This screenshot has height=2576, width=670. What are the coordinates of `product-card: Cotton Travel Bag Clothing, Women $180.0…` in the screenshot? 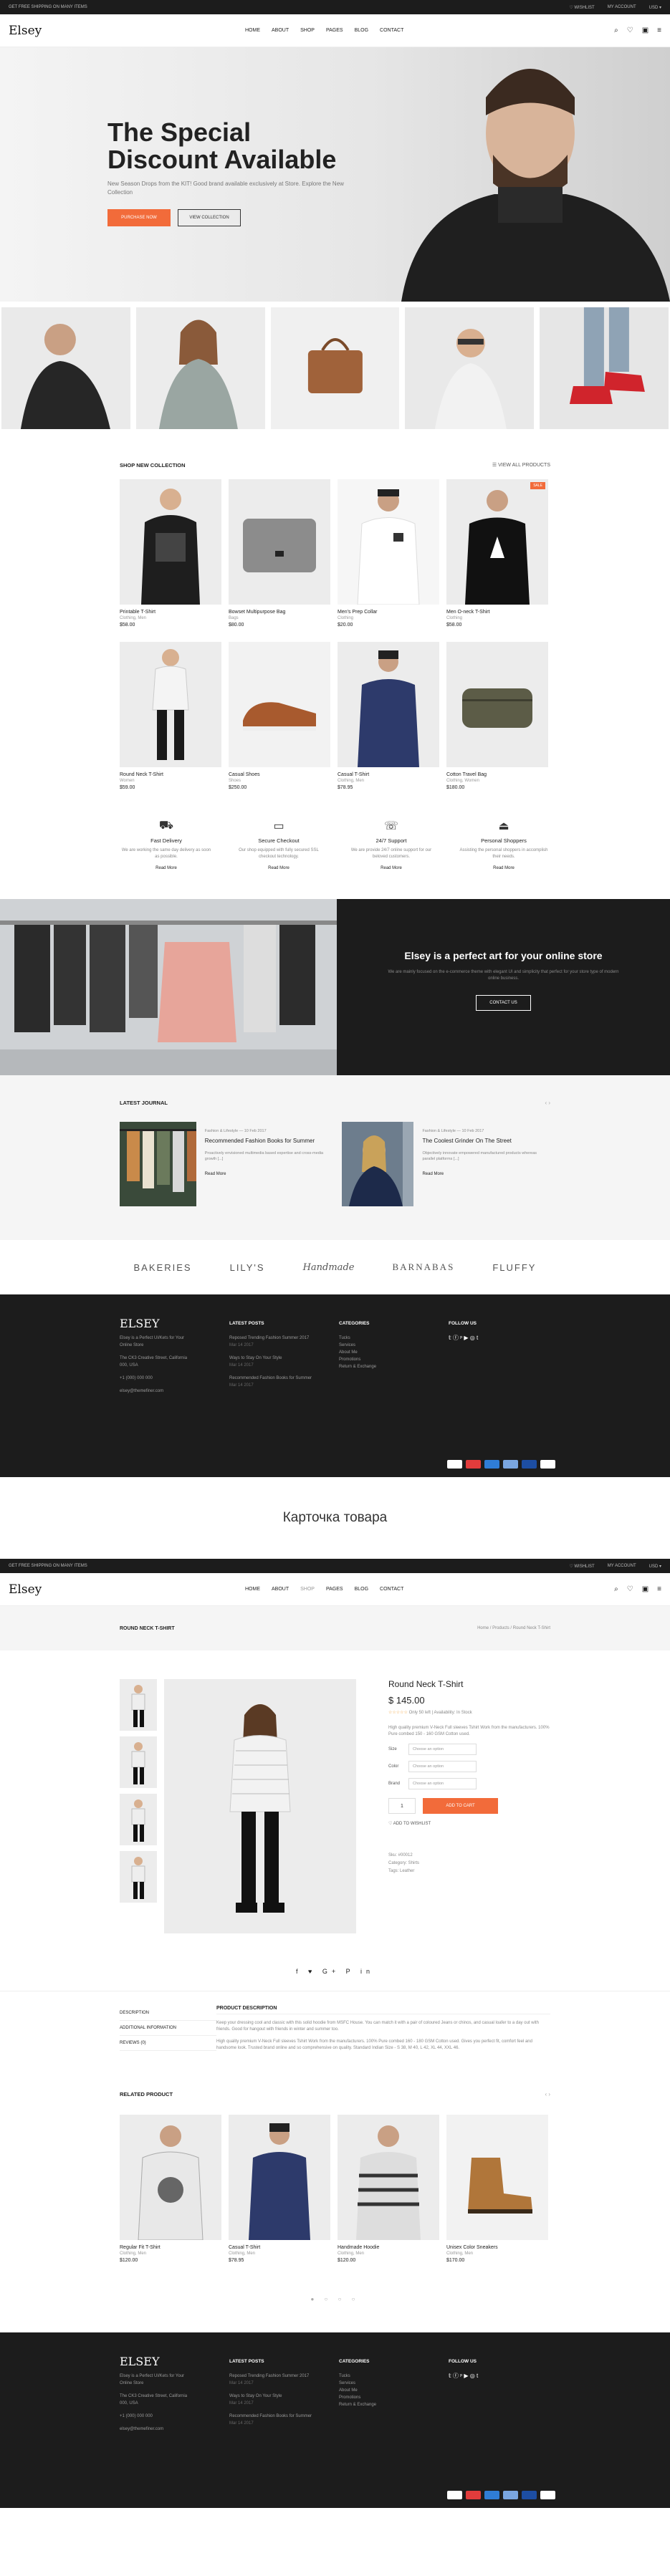 It's located at (497, 716).